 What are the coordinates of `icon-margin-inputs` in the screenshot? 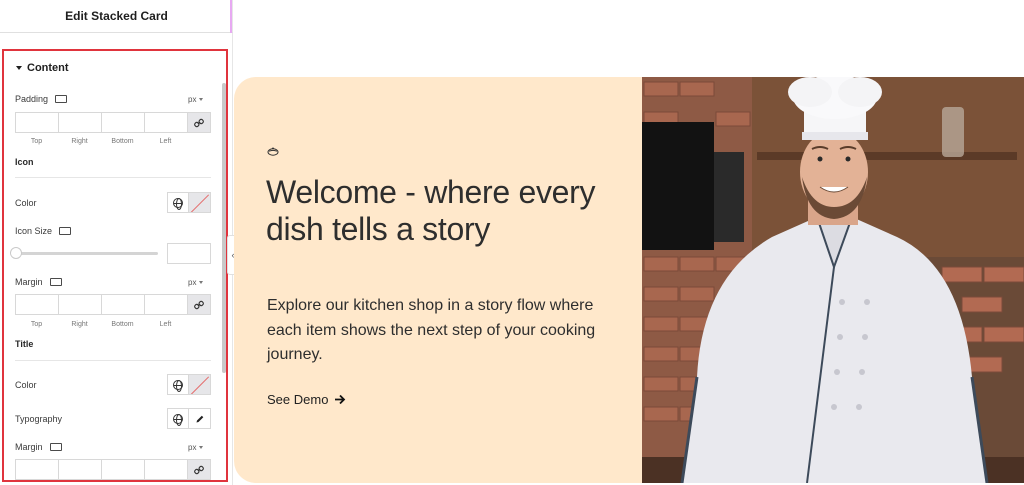 It's located at (113, 304).